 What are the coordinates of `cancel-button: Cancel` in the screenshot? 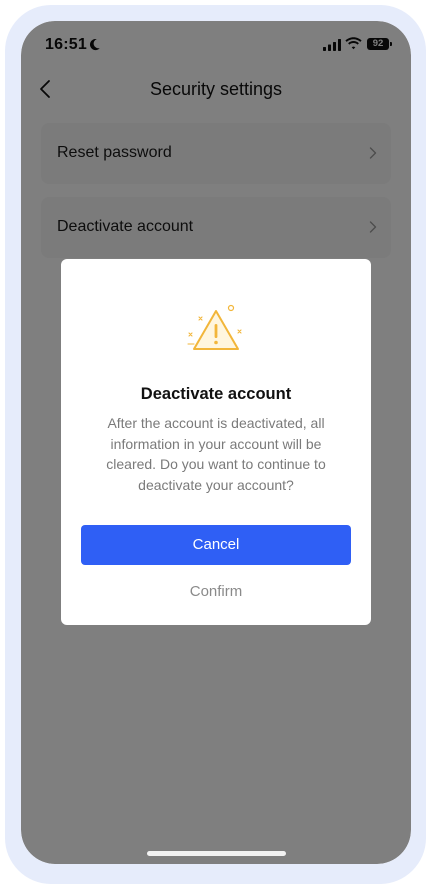 It's located at (216, 545).